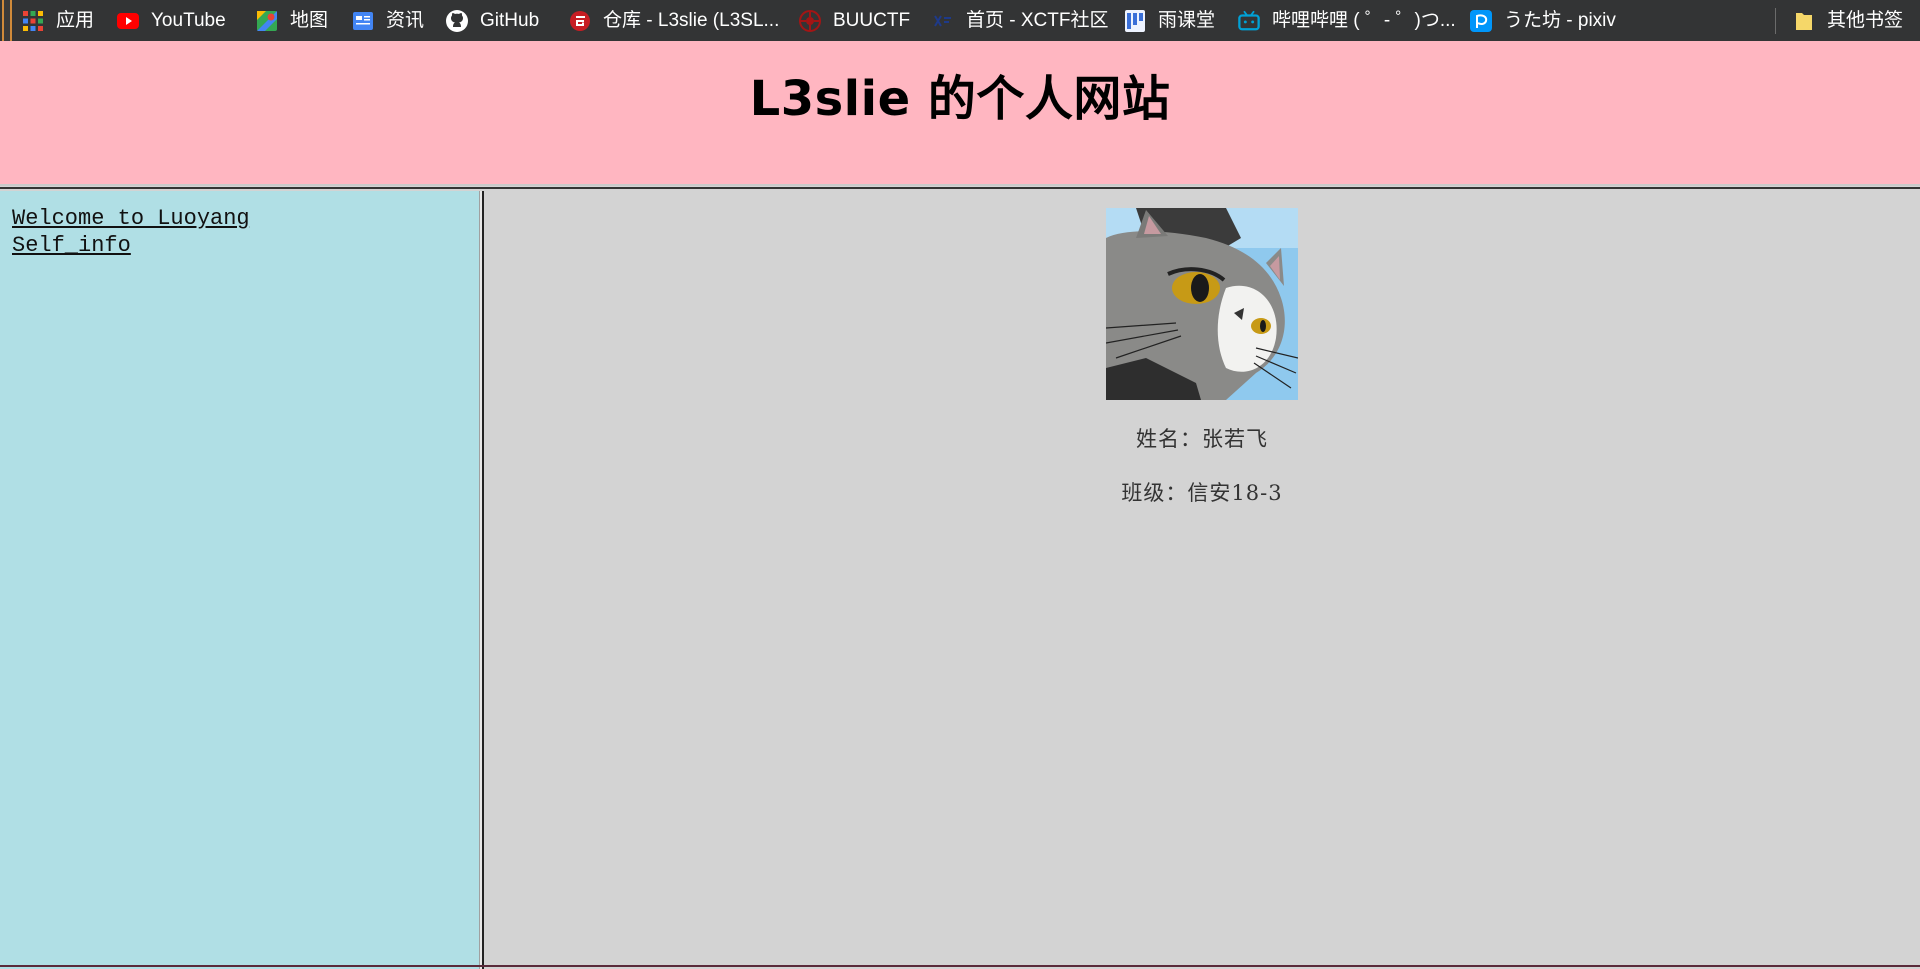  What do you see at coordinates (188, 20) in the screenshot?
I see `bookmark-label: YouTube` at bounding box center [188, 20].